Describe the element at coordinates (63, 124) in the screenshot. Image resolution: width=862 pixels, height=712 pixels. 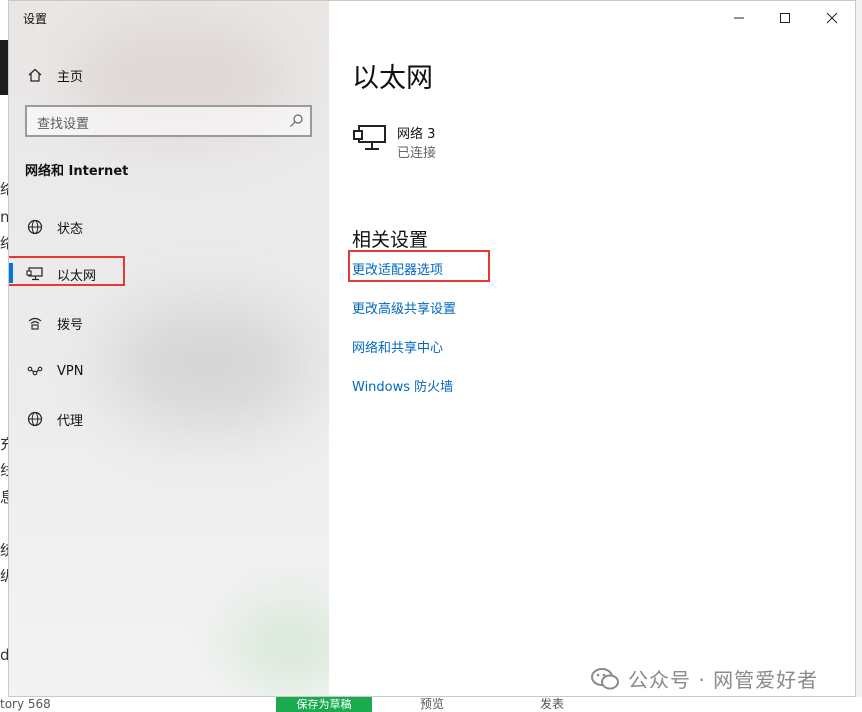
I see `search-placeholder: 查找设置` at that location.